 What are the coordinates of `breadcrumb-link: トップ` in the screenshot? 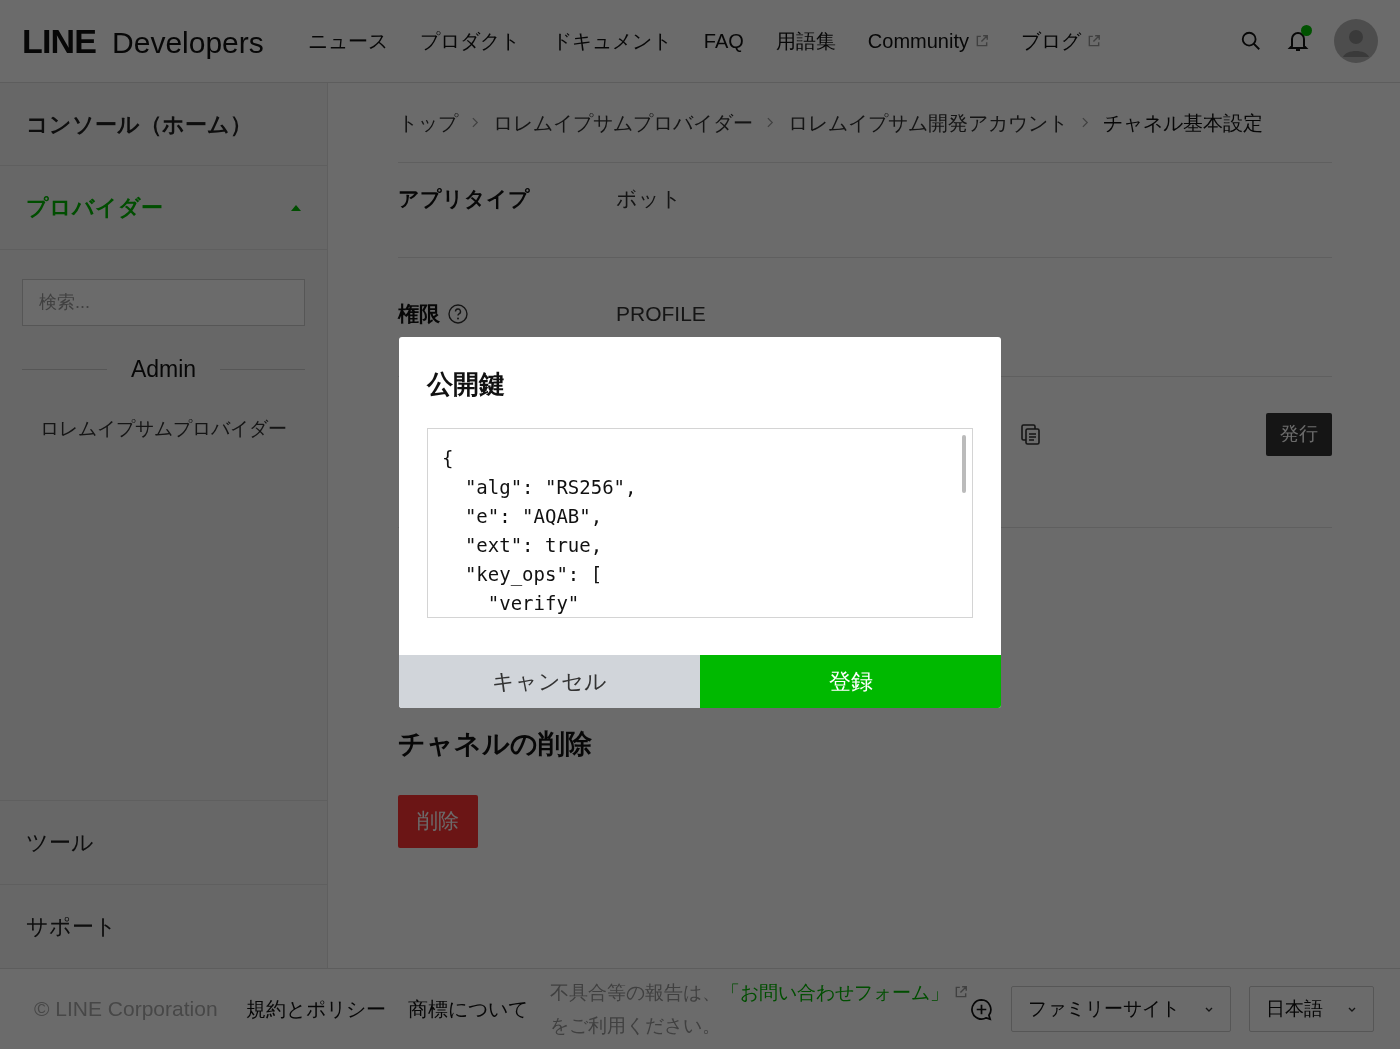 It's located at (428, 122).